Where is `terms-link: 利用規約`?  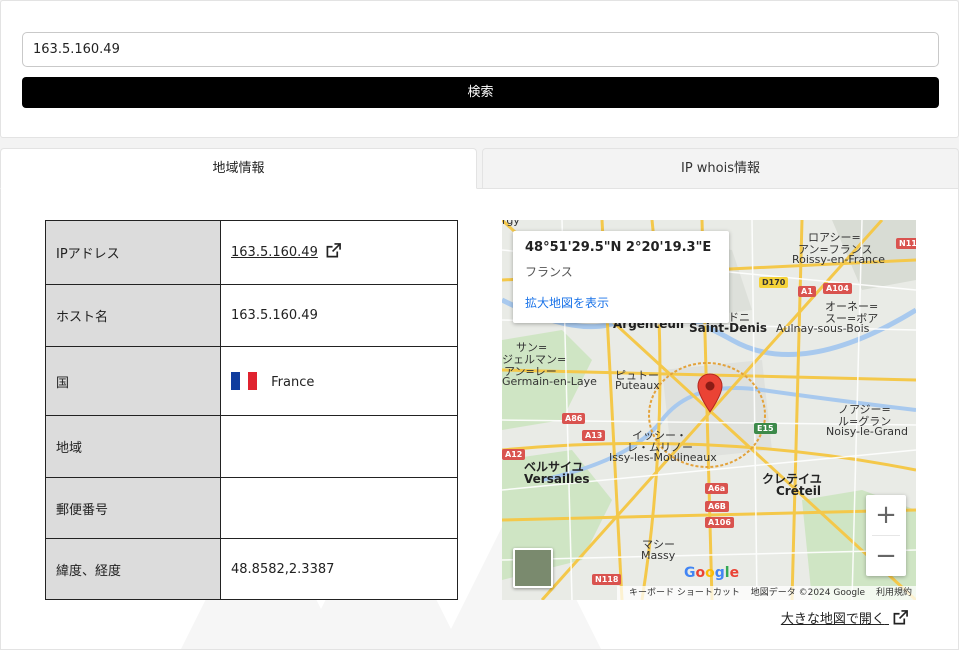
terms-link: 利用規約 is located at coordinates (894, 593).